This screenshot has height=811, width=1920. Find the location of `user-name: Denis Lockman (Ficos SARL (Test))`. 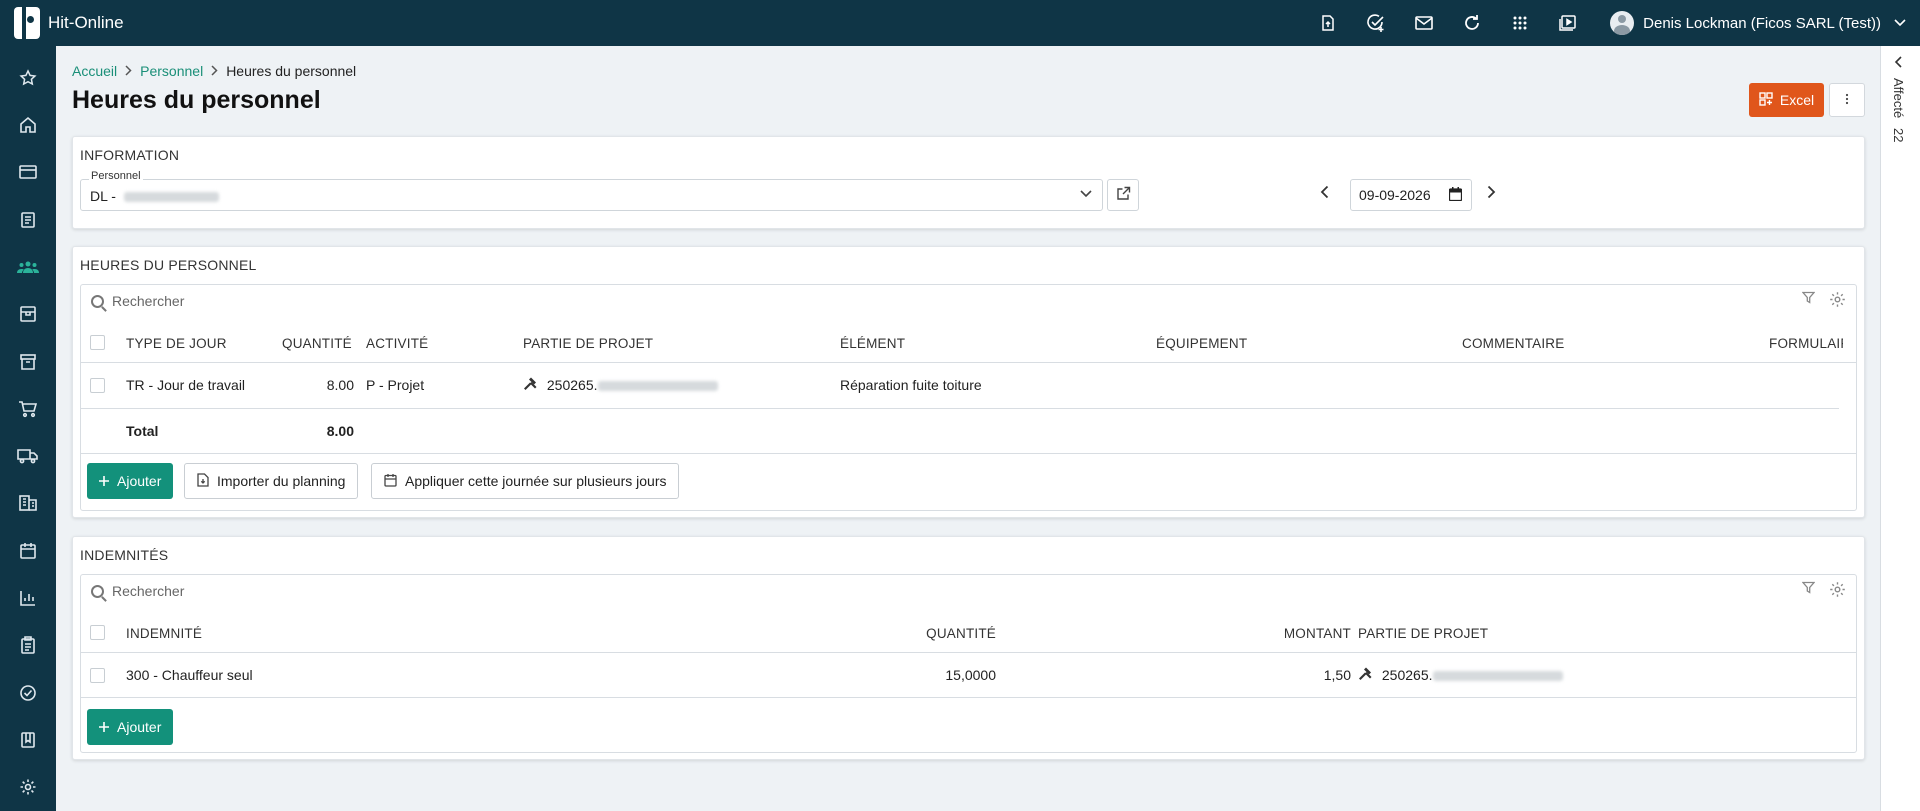

user-name: Denis Lockman (Ficos SARL (Test)) is located at coordinates (1762, 23).